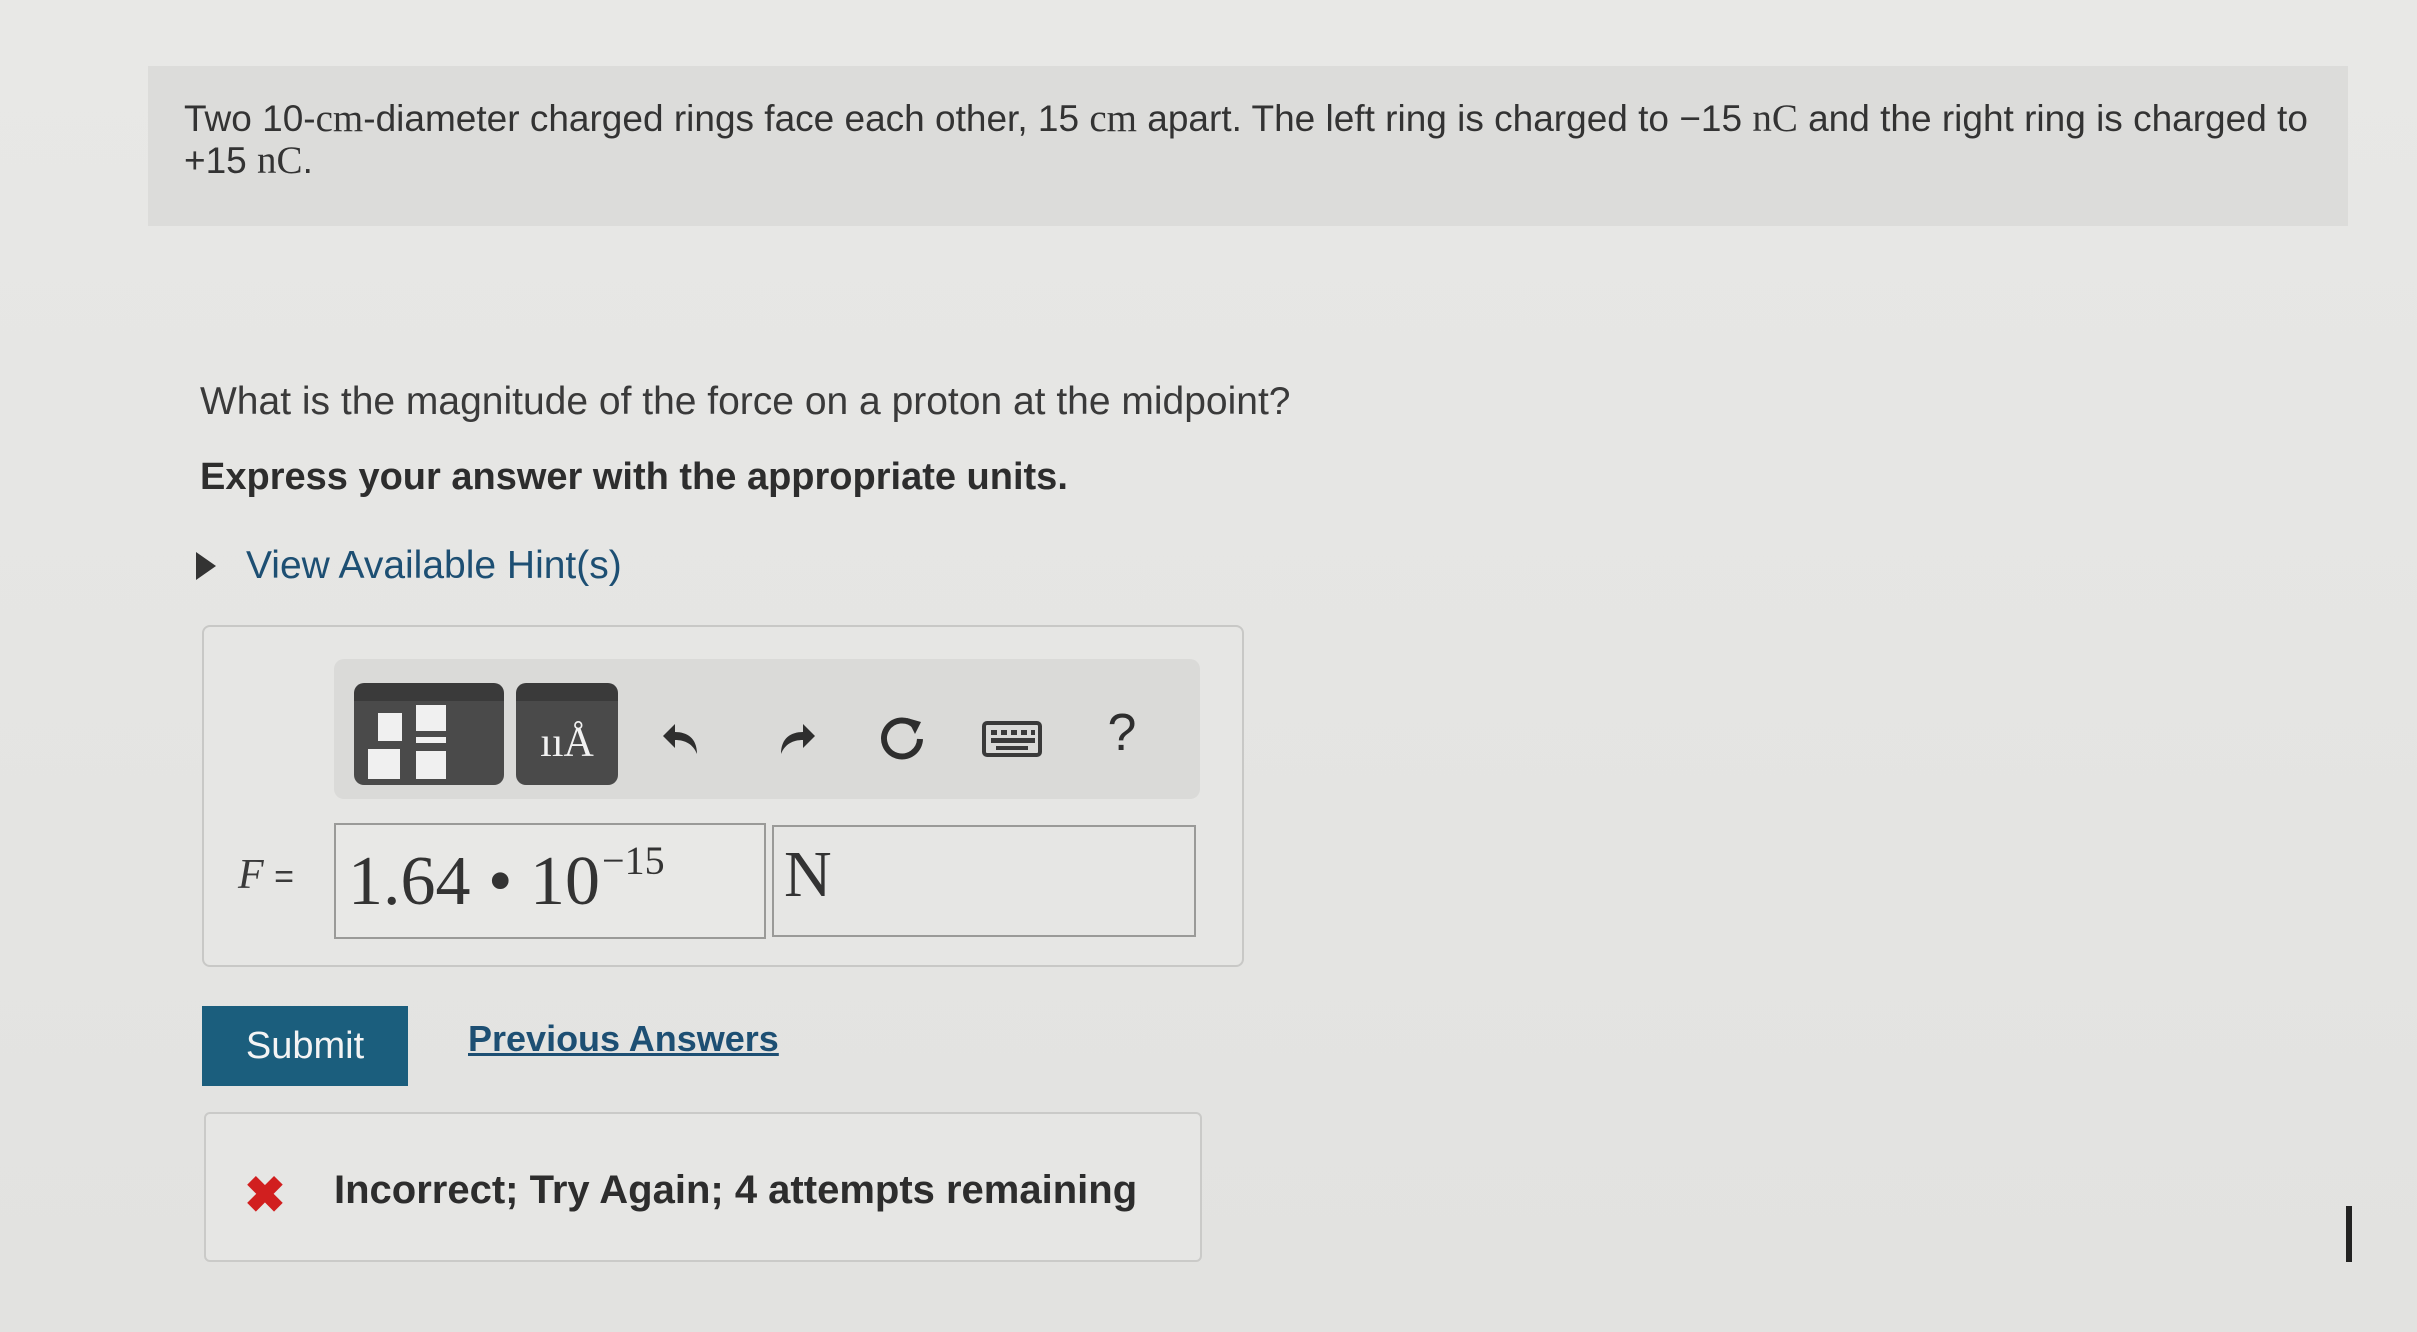 This screenshot has height=1332, width=2417. What do you see at coordinates (250, 118) in the screenshot?
I see `problem-text: Two 10-` at bounding box center [250, 118].